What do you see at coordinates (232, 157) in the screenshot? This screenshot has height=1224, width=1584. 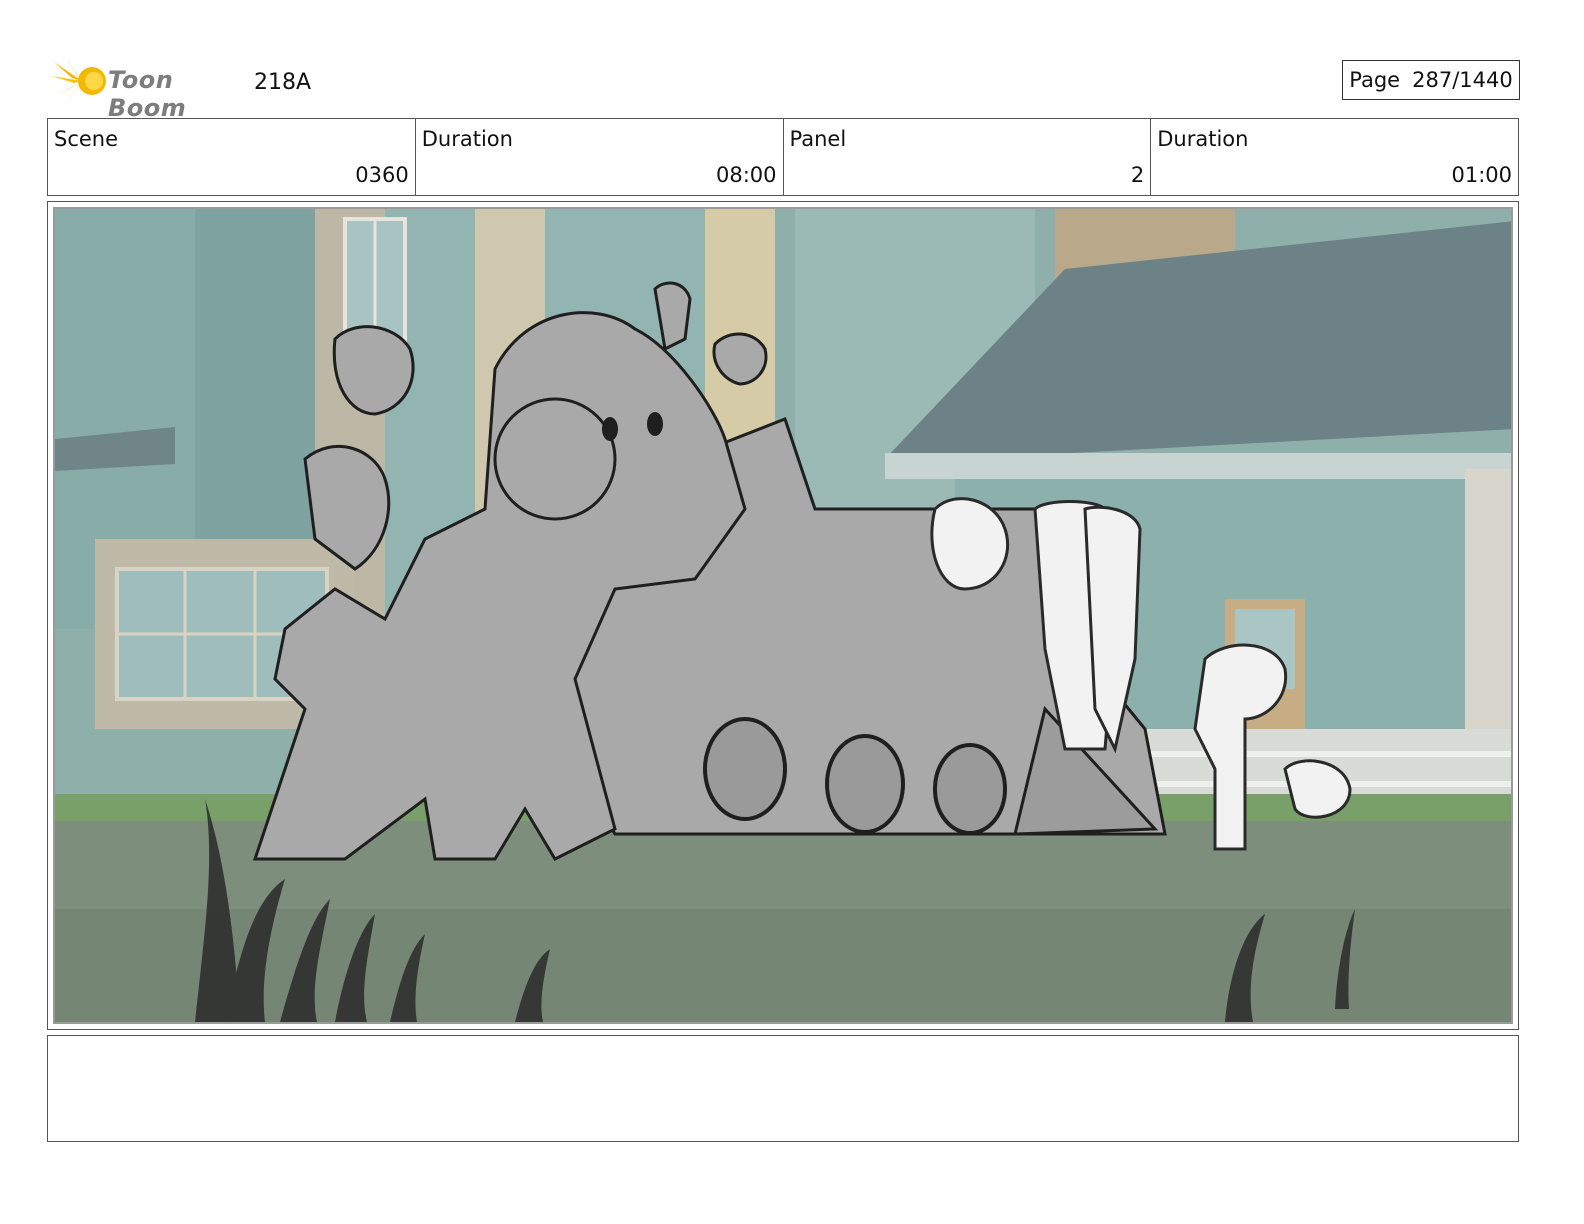 I see `scene-cell: Scene 0360` at bounding box center [232, 157].